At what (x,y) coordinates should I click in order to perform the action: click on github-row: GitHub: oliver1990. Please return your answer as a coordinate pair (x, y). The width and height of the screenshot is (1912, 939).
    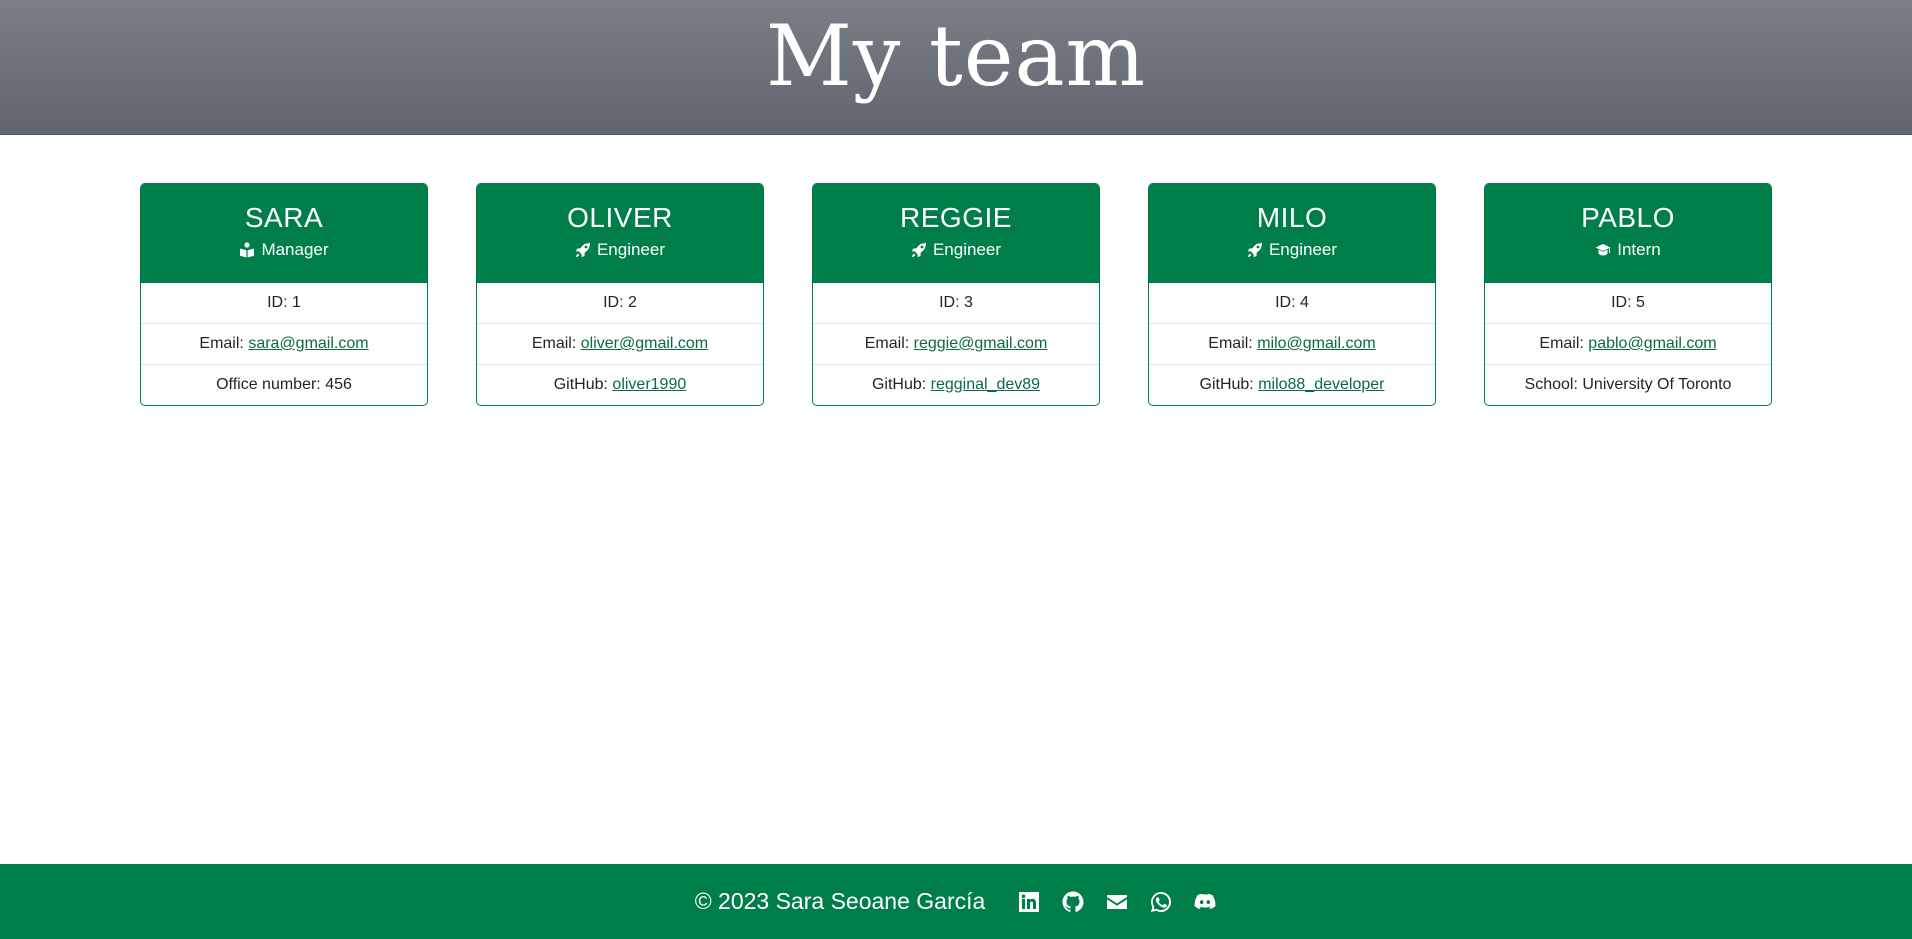
    Looking at the image, I should click on (620, 385).